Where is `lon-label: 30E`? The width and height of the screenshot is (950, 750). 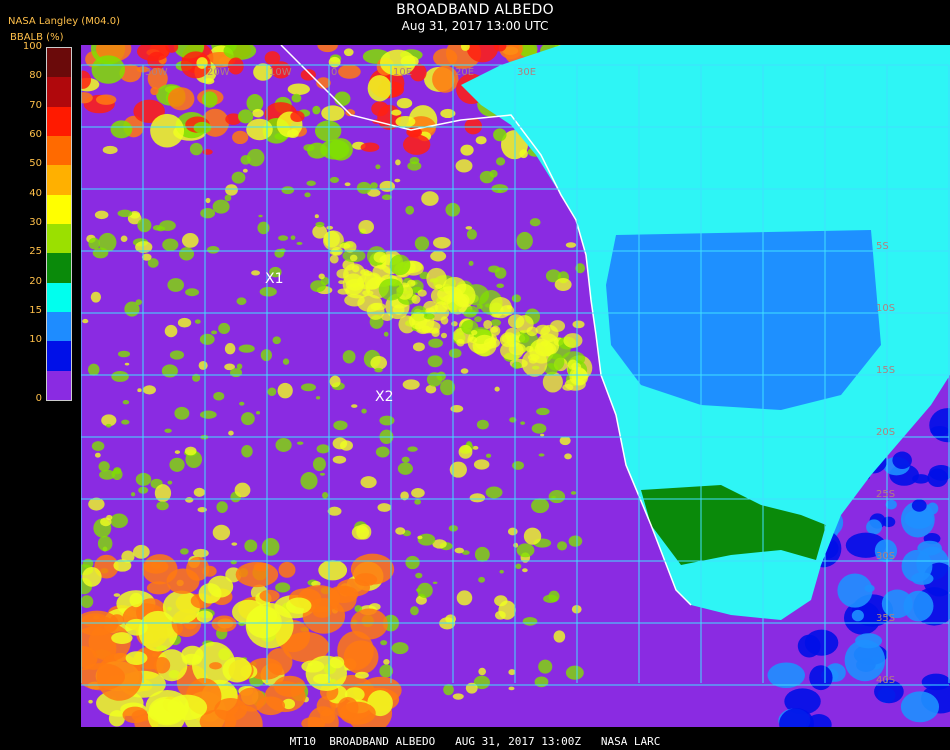
lon-label: 30E is located at coordinates (526, 72).